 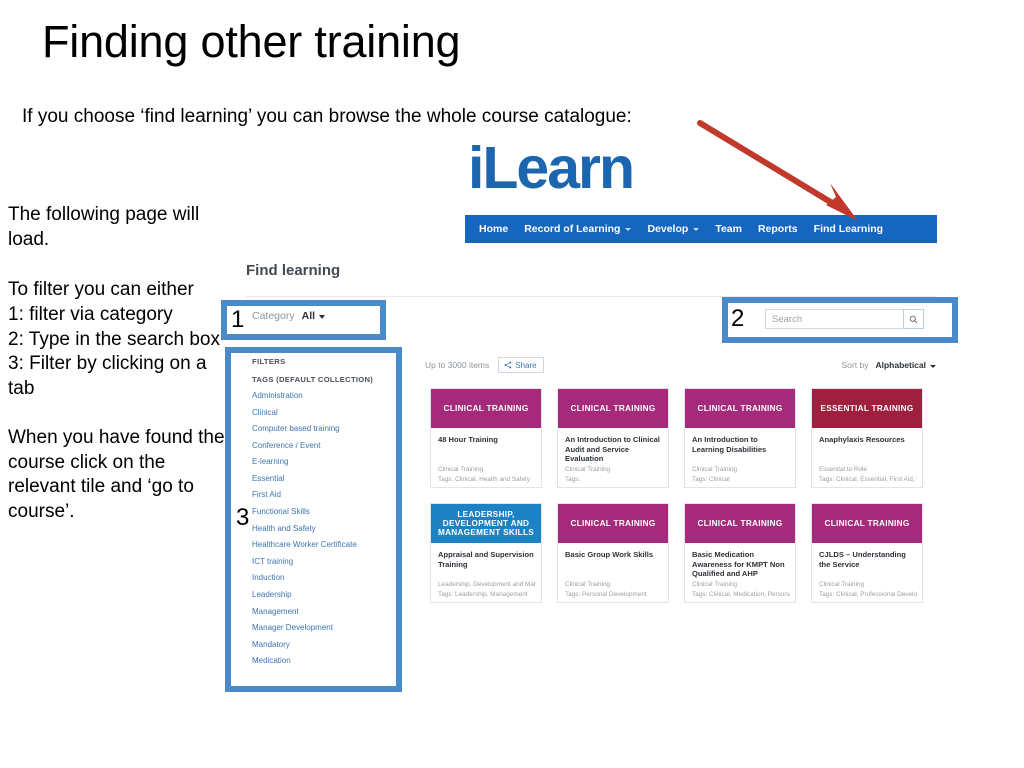 What do you see at coordinates (324, 611) in the screenshot?
I see `filter-tag: Management` at bounding box center [324, 611].